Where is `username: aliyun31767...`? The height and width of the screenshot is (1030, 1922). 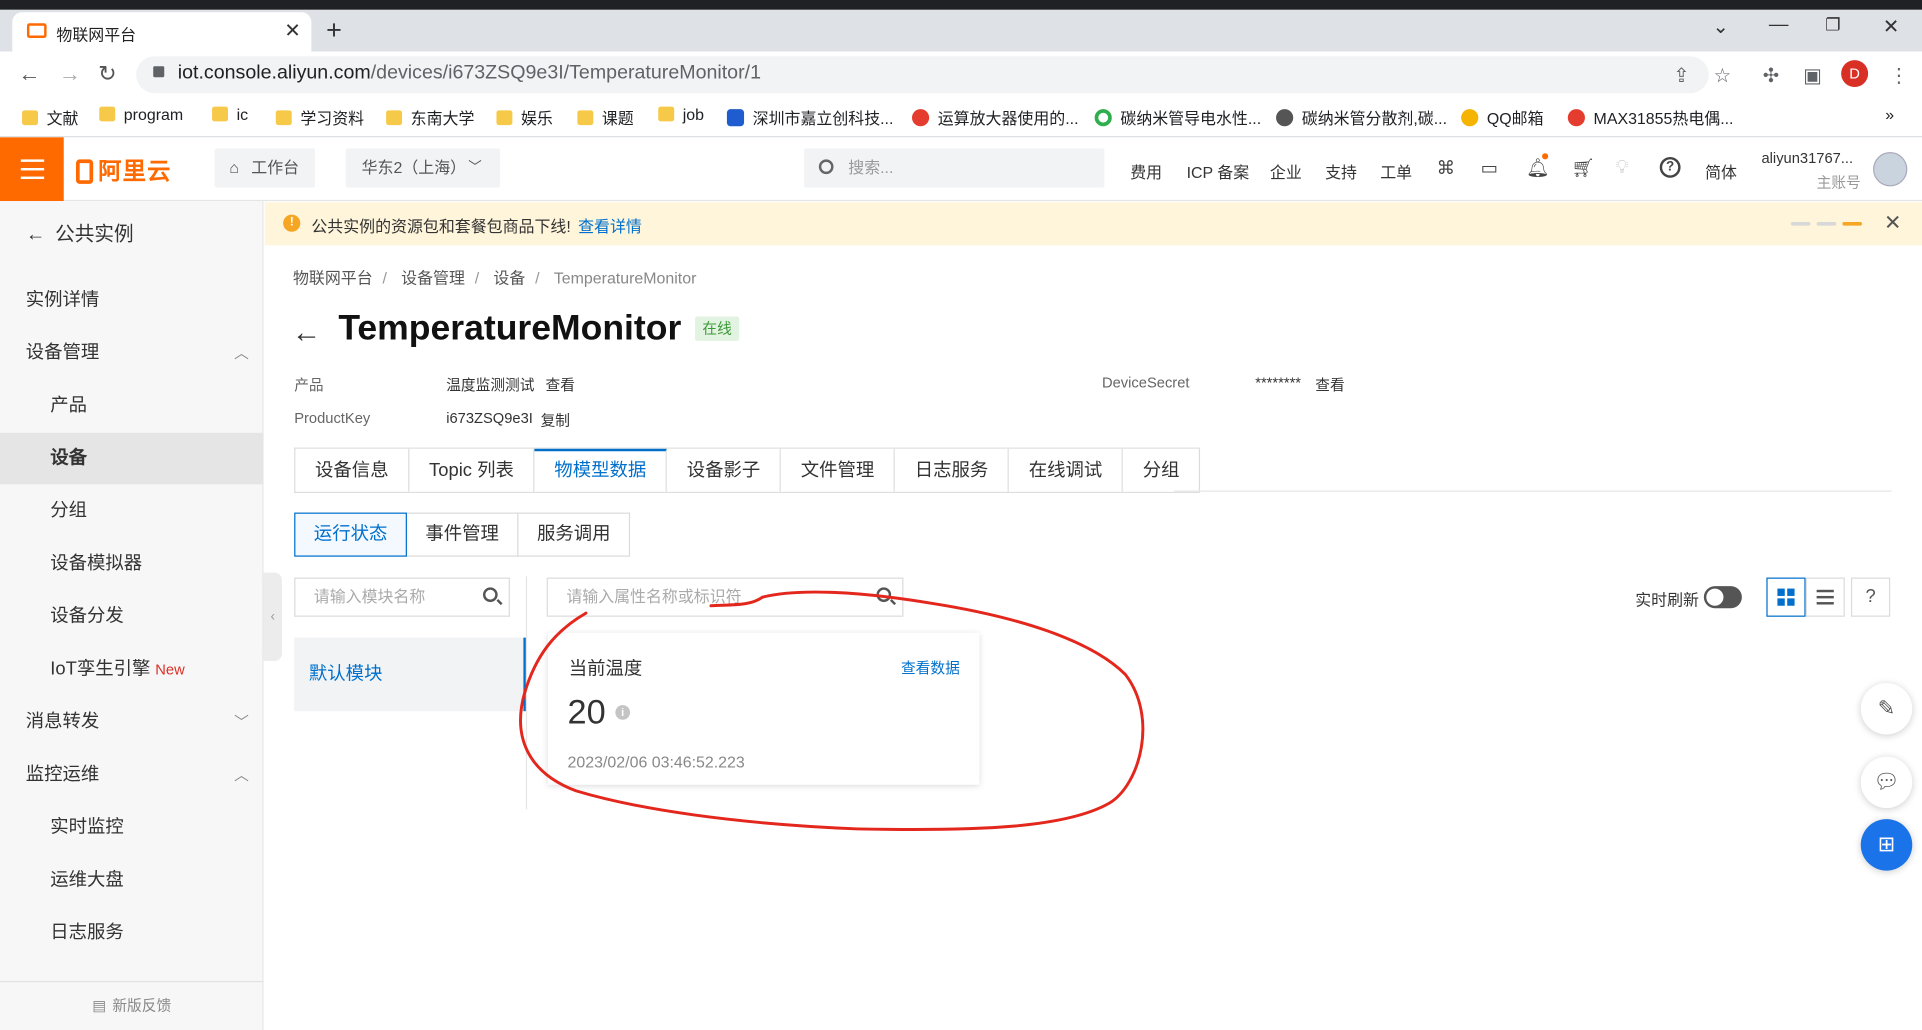
username: aliyun31767... is located at coordinates (1807, 158).